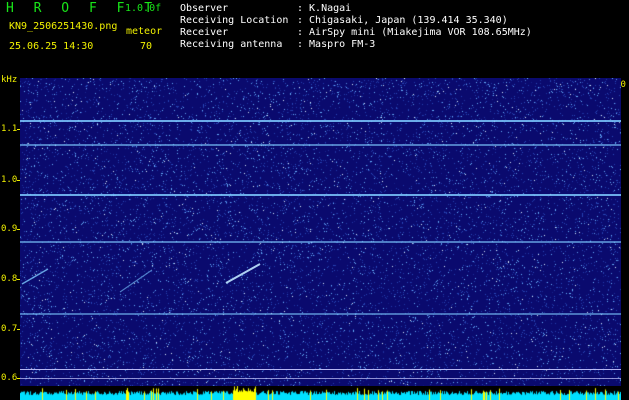  What do you see at coordinates (414, 32) in the screenshot?
I see `info-value-receiver: : AirSpy mini (Miakejima VOR 108.65MHz)` at bounding box center [414, 32].